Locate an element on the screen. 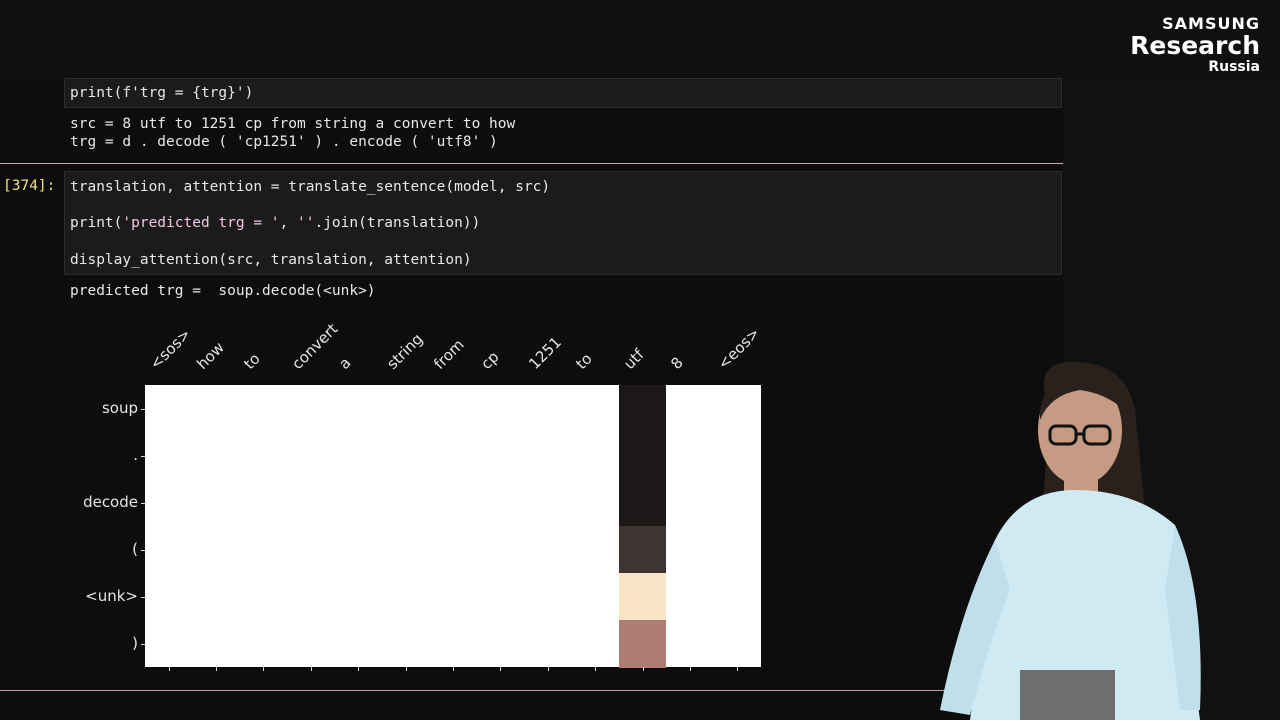 The width and height of the screenshot is (1280, 720). heatmap-column-label: convert is located at coordinates (315, 346).